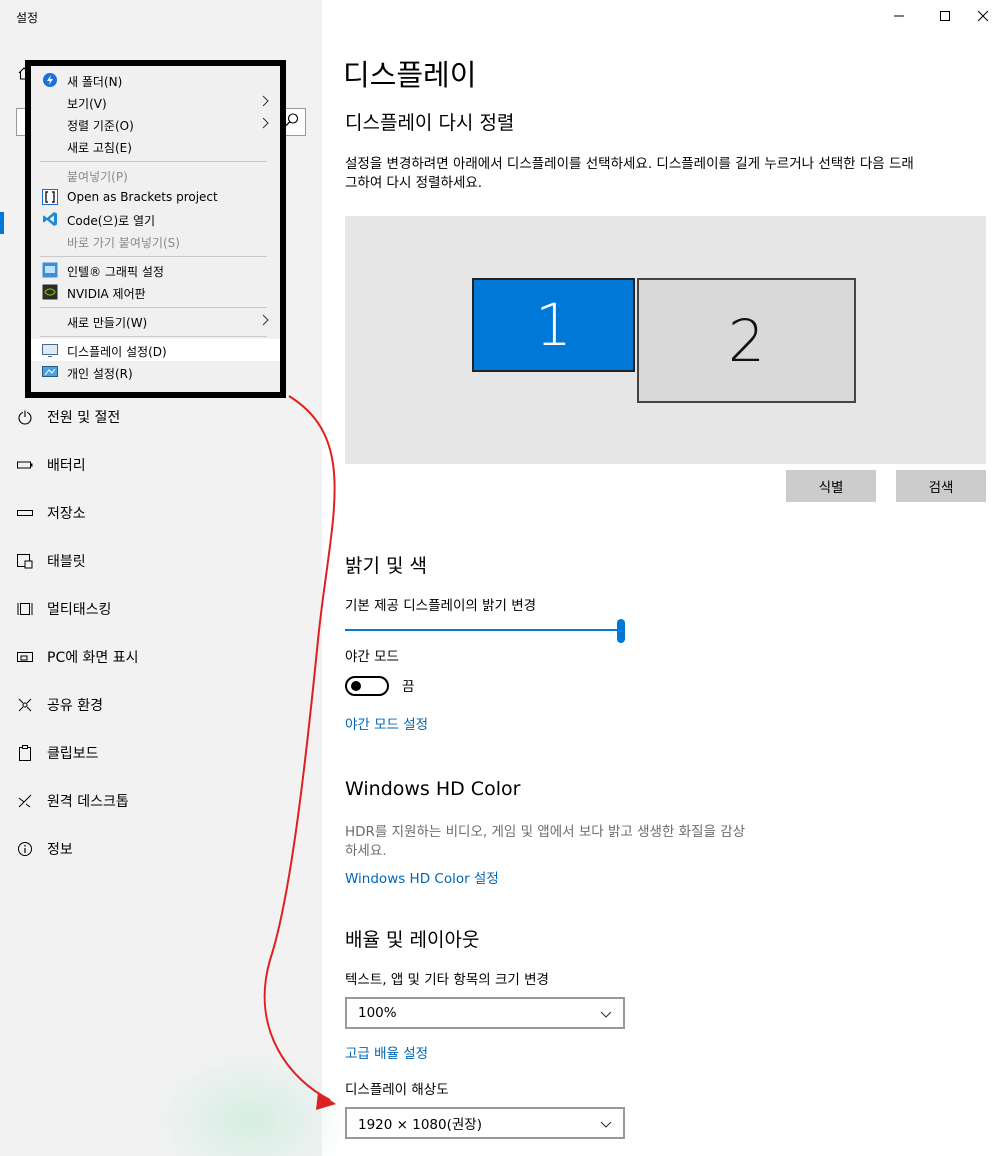 The image size is (1003, 1156). I want to click on menu-item-new: 새로 만들기(W), so click(155, 321).